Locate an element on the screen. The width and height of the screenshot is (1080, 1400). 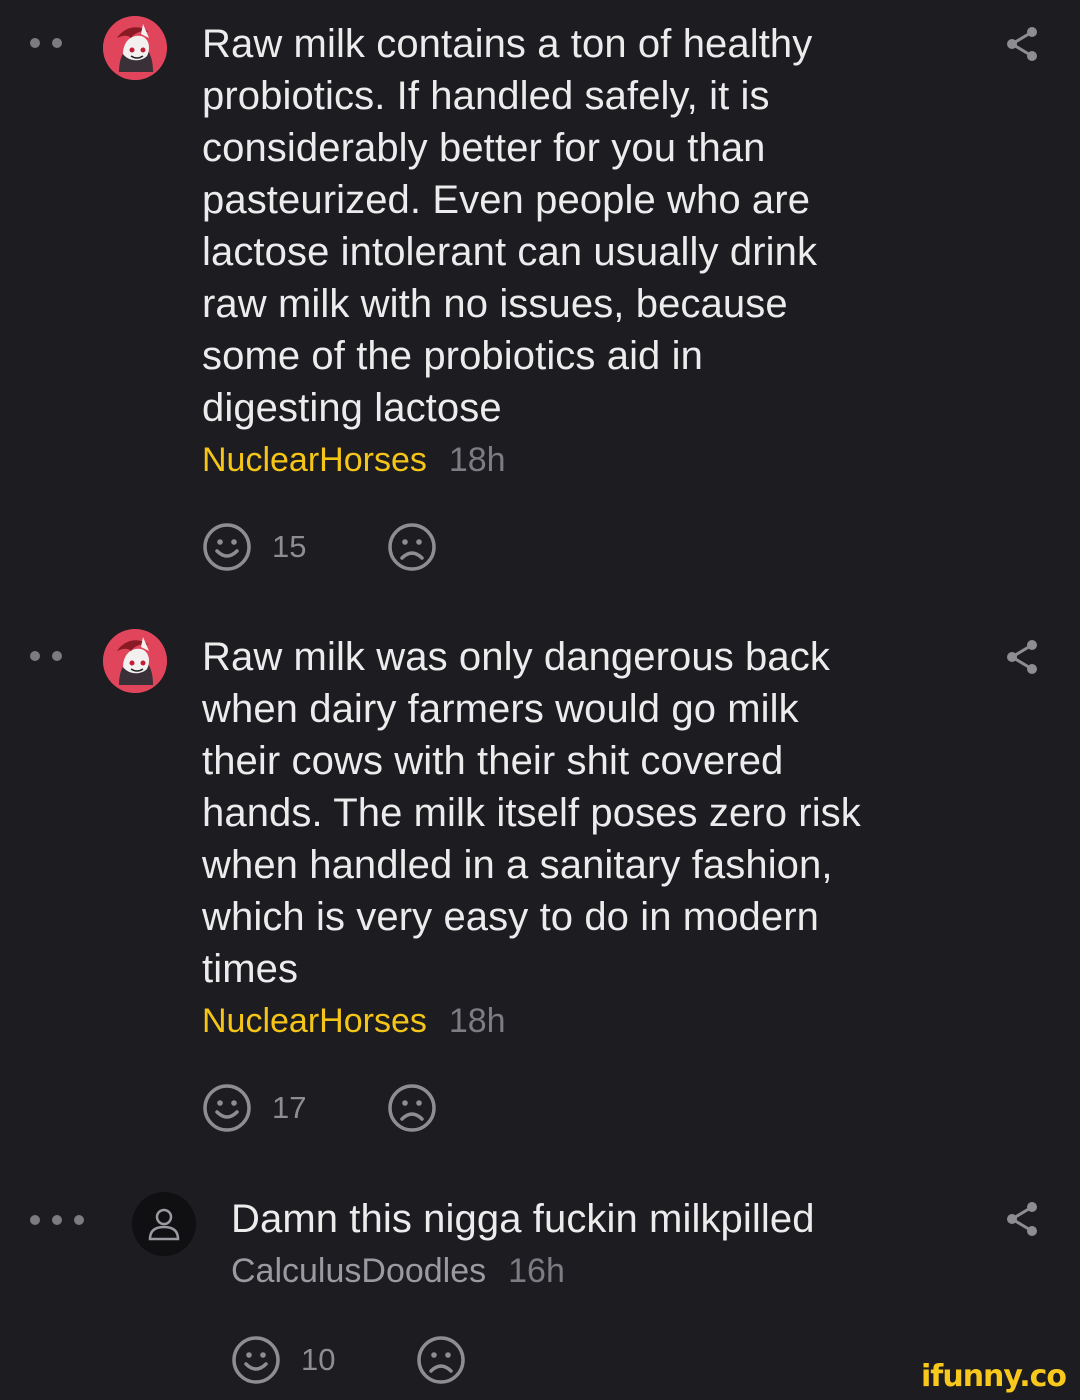
user-icon is located at coordinates (164, 1224).